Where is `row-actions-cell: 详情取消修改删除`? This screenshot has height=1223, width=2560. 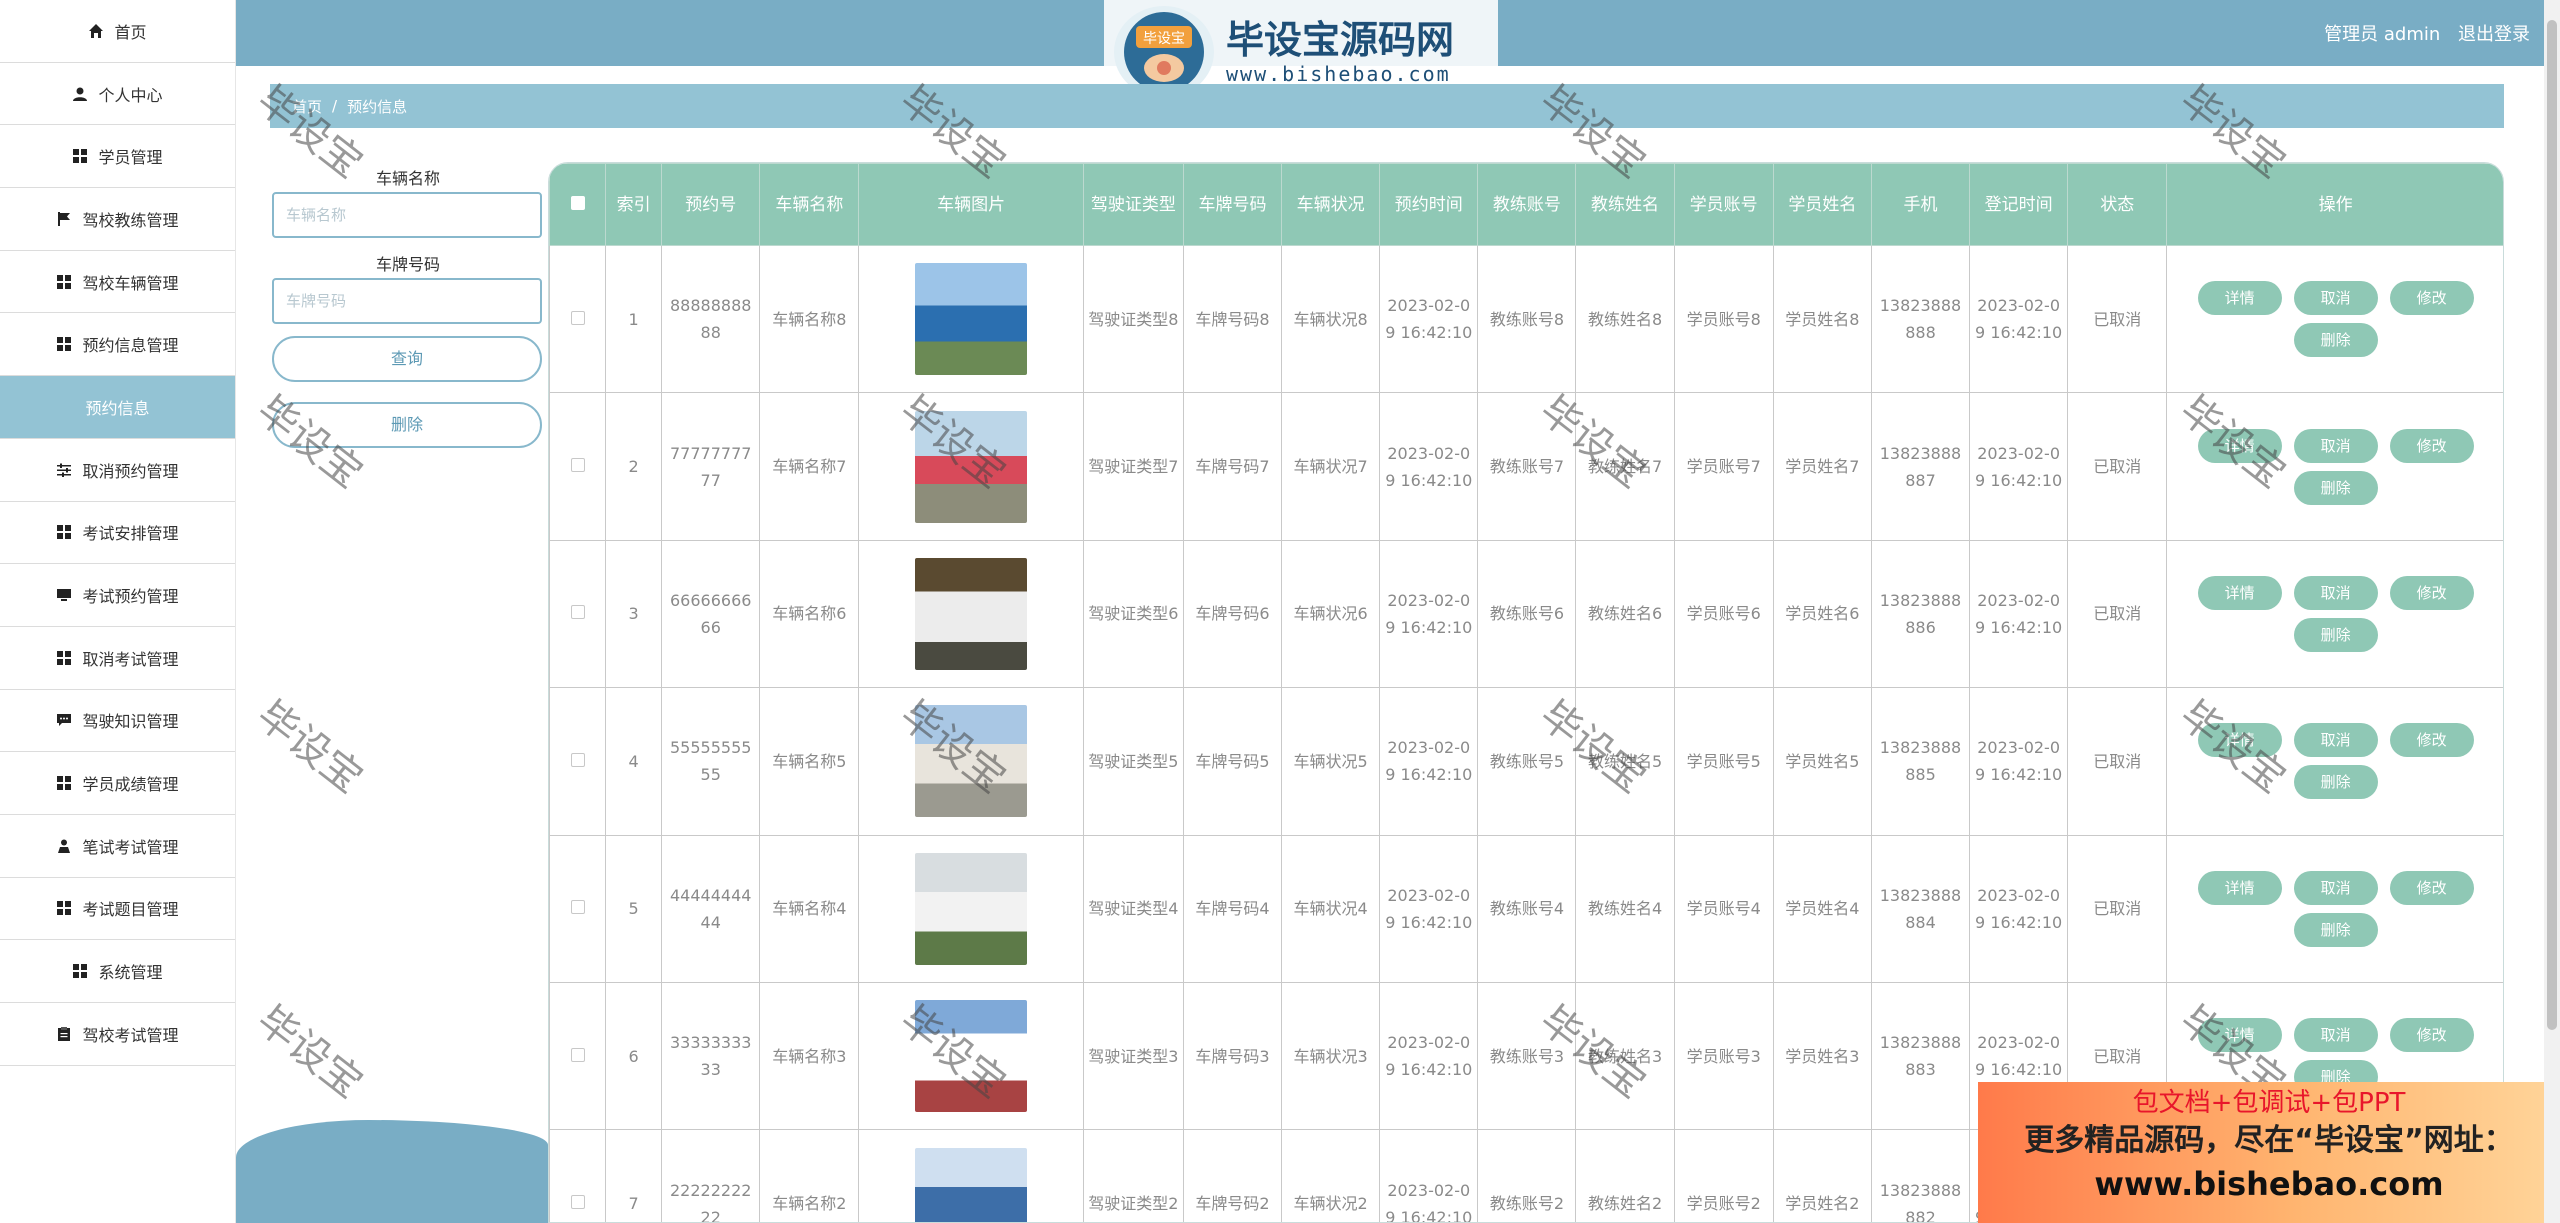 row-actions-cell: 详情取消修改删除 is located at coordinates (2334, 614).